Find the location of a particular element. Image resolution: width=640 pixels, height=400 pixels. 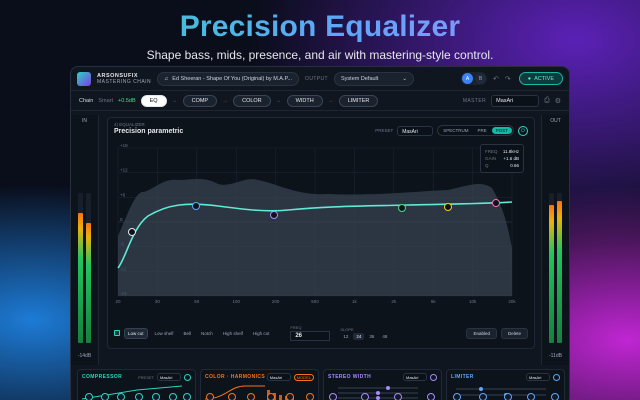

color-title: COLOR · HARMONICS is located at coordinates (235, 377).